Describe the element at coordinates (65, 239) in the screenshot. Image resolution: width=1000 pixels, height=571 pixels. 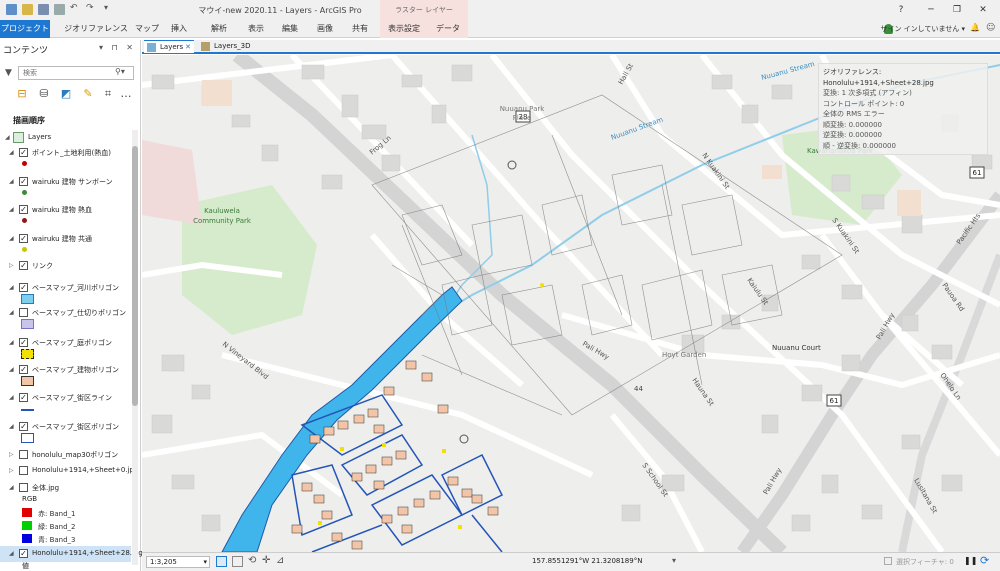
I see `layer-item: ◢ ✓ wairuku 建物 共通` at that location.